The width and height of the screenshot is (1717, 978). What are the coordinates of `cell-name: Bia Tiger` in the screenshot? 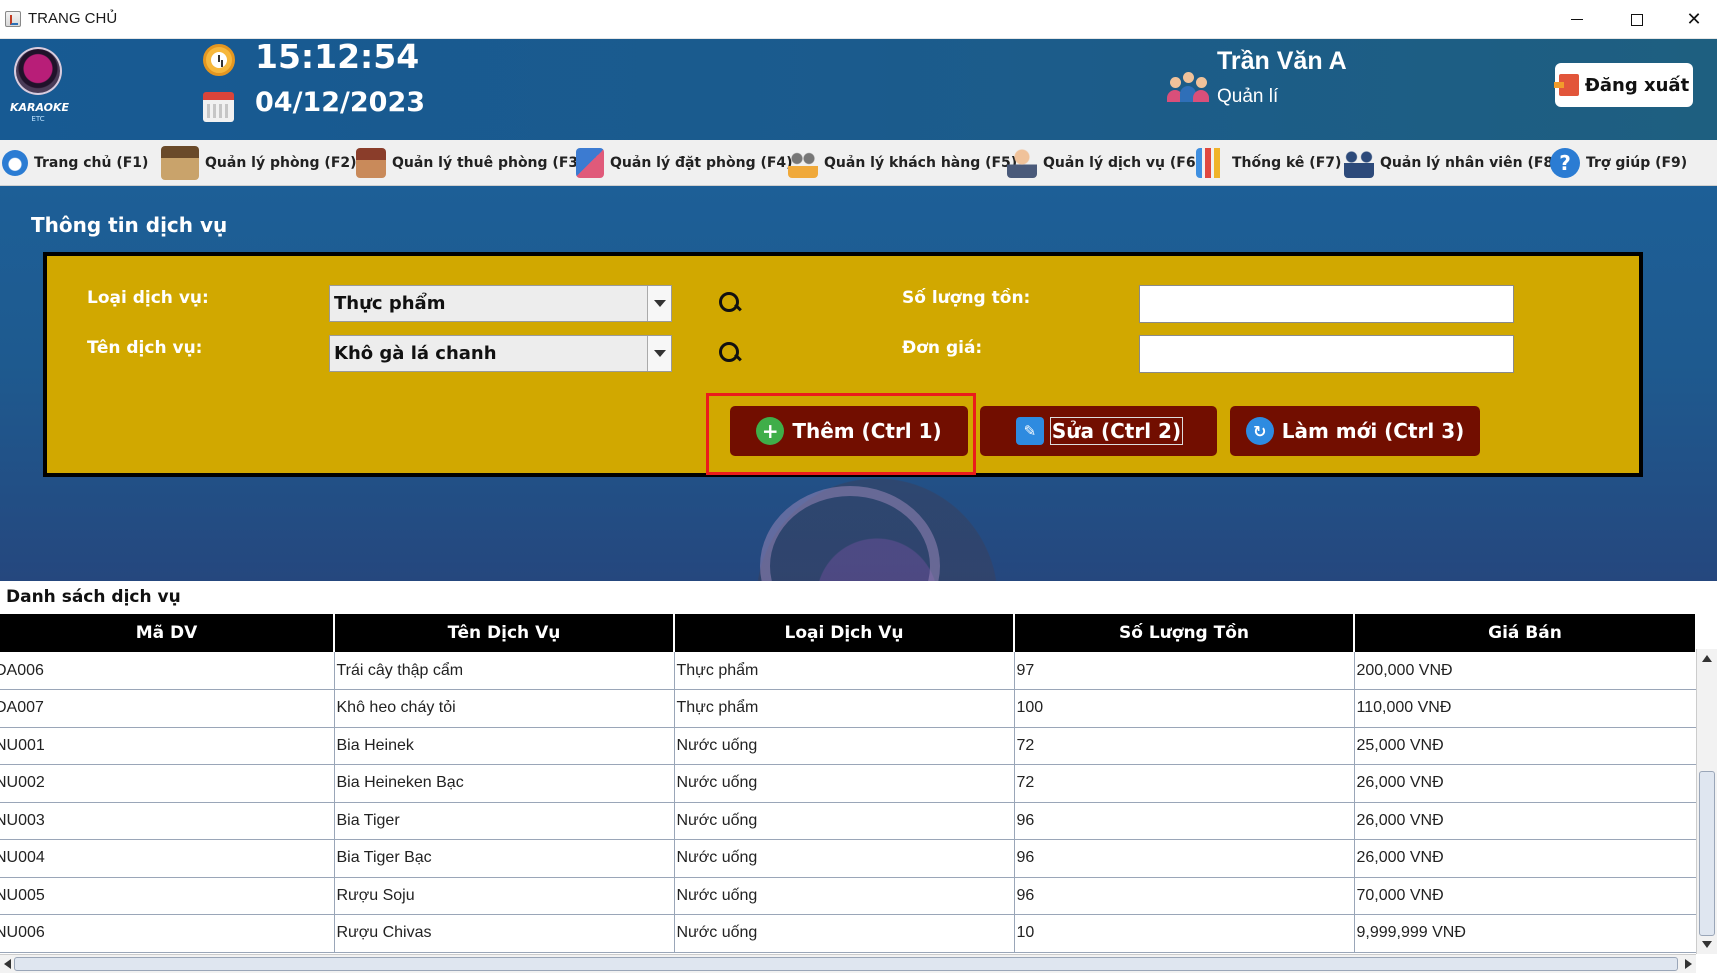 It's located at (504, 821).